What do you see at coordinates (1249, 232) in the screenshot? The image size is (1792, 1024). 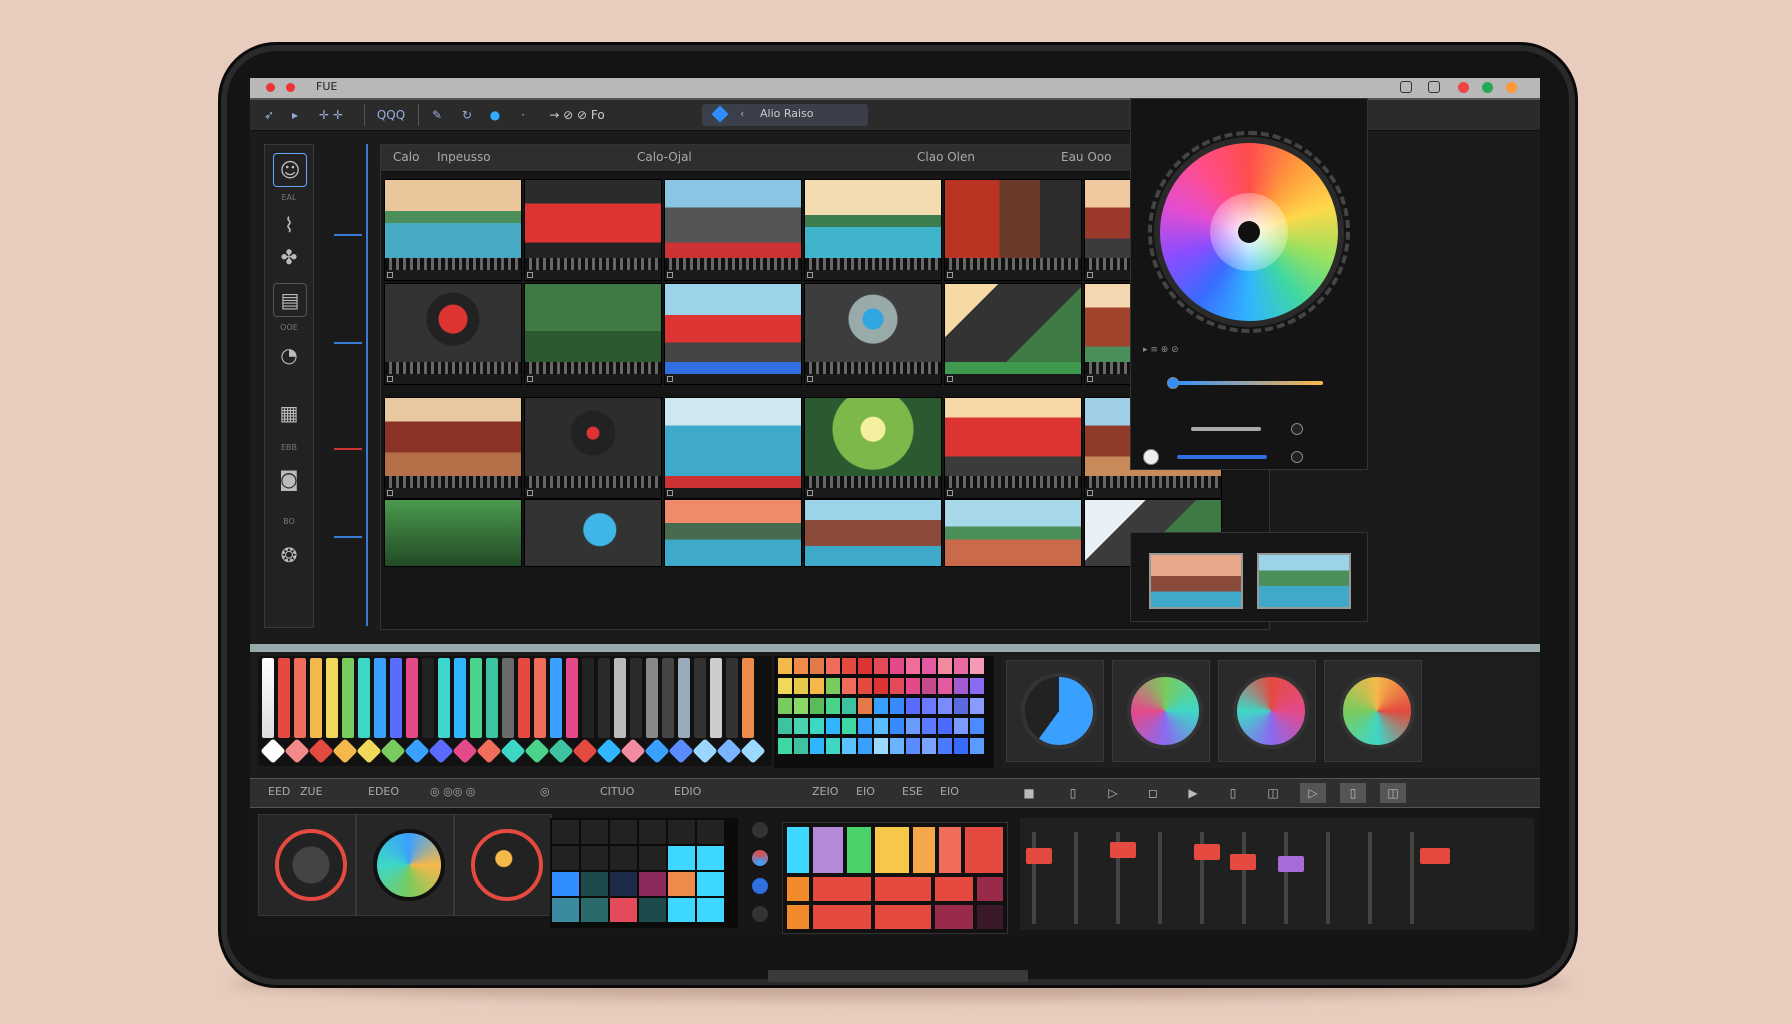 I see `color-wheel` at bounding box center [1249, 232].